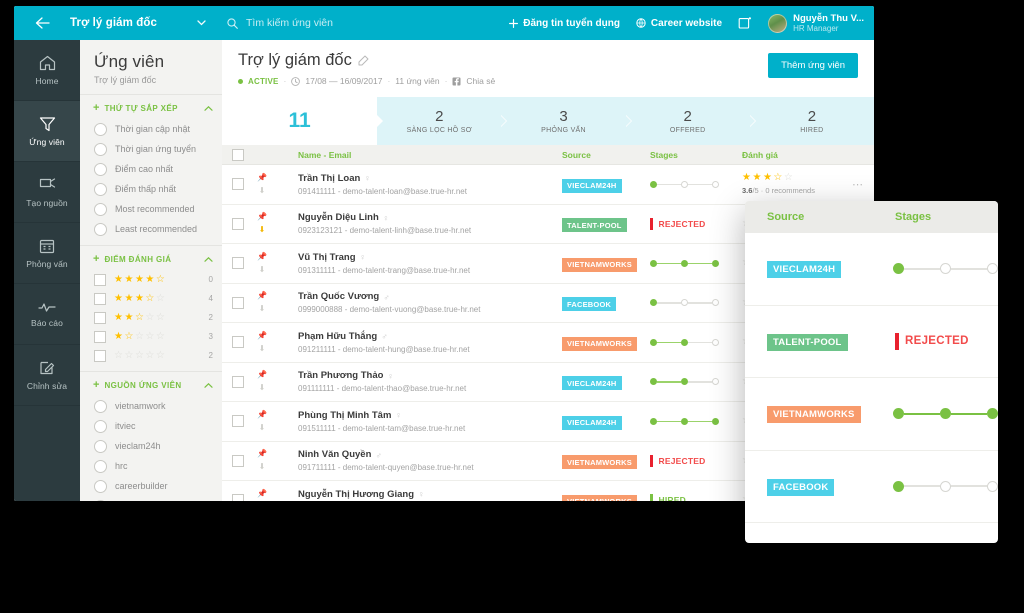 This screenshot has height=613, width=1024. I want to click on stage-tab-offered: 2 OFFERED, so click(691, 121).